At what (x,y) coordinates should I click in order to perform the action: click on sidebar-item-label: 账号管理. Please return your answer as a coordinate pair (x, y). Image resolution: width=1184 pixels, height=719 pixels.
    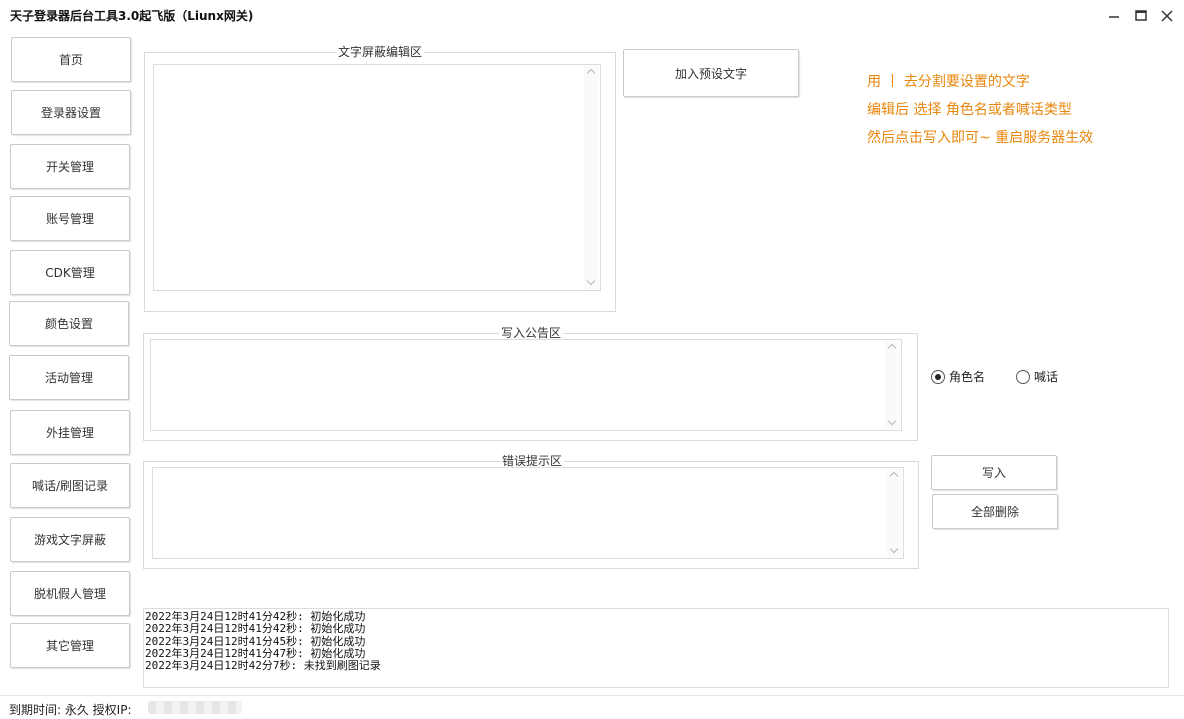
    Looking at the image, I should click on (69, 219).